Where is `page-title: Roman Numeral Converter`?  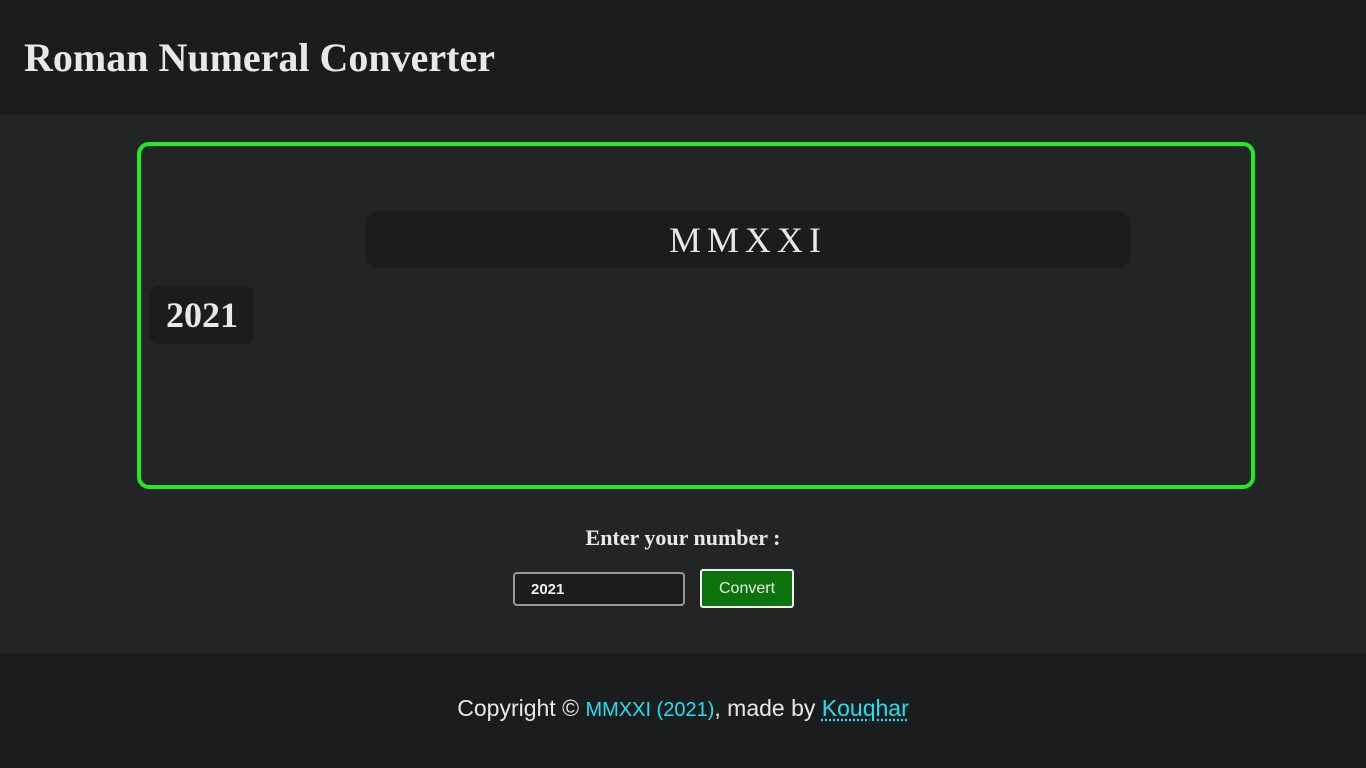
page-title: Roman Numeral Converter is located at coordinates (259, 57).